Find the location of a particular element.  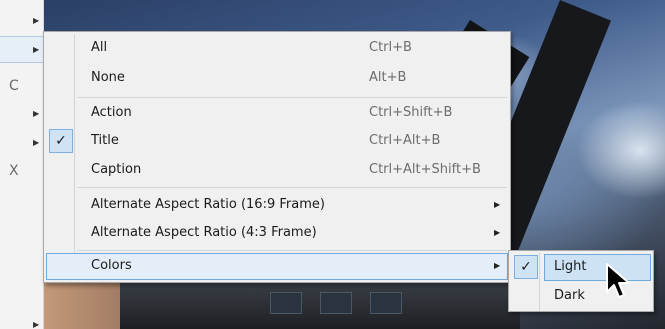

menu-item-shortcut: Ctrl+B is located at coordinates (390, 47).